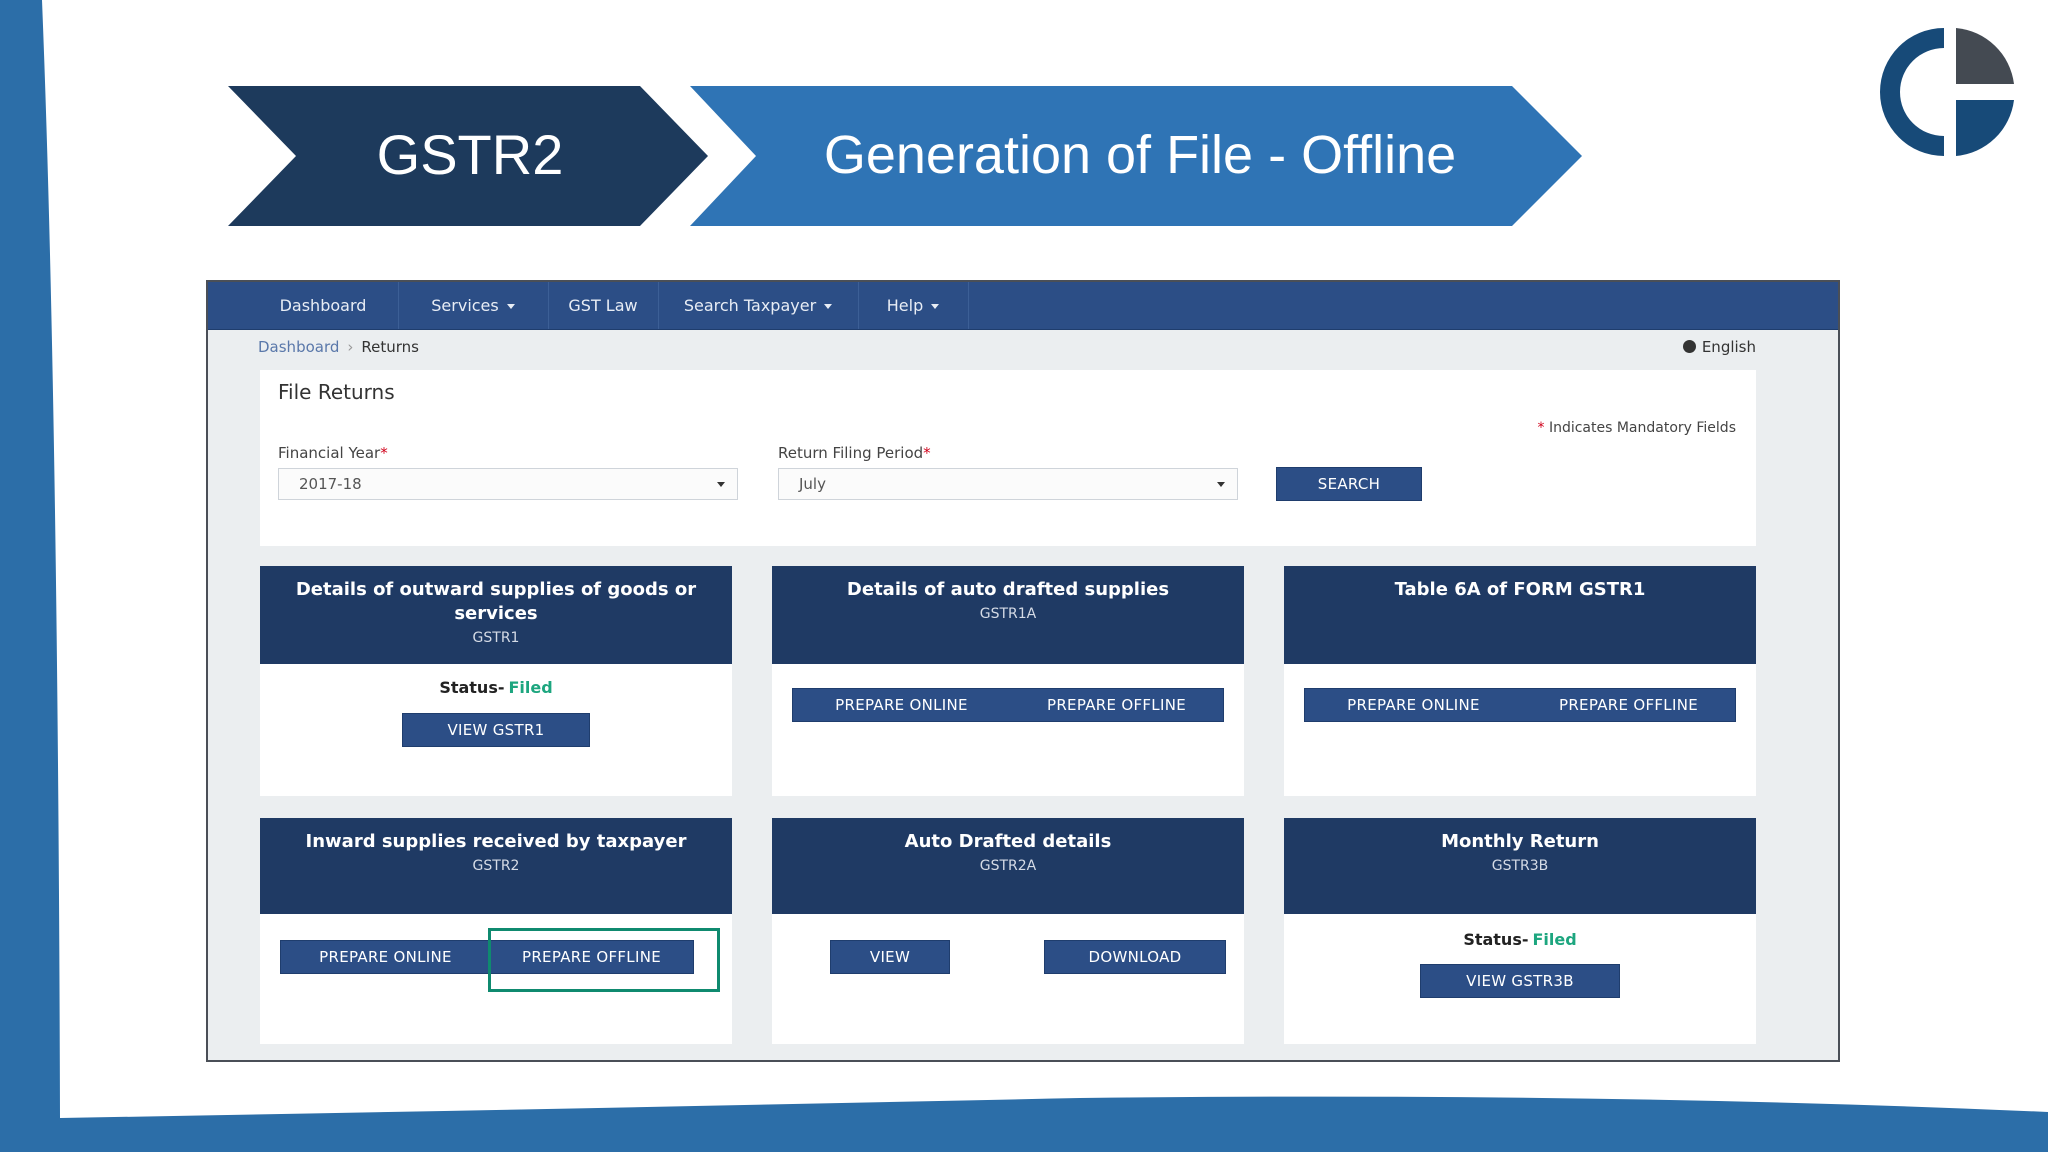 The width and height of the screenshot is (2048, 1152). Describe the element at coordinates (1008, 841) in the screenshot. I see `card-title: Auto Drafted details` at that location.